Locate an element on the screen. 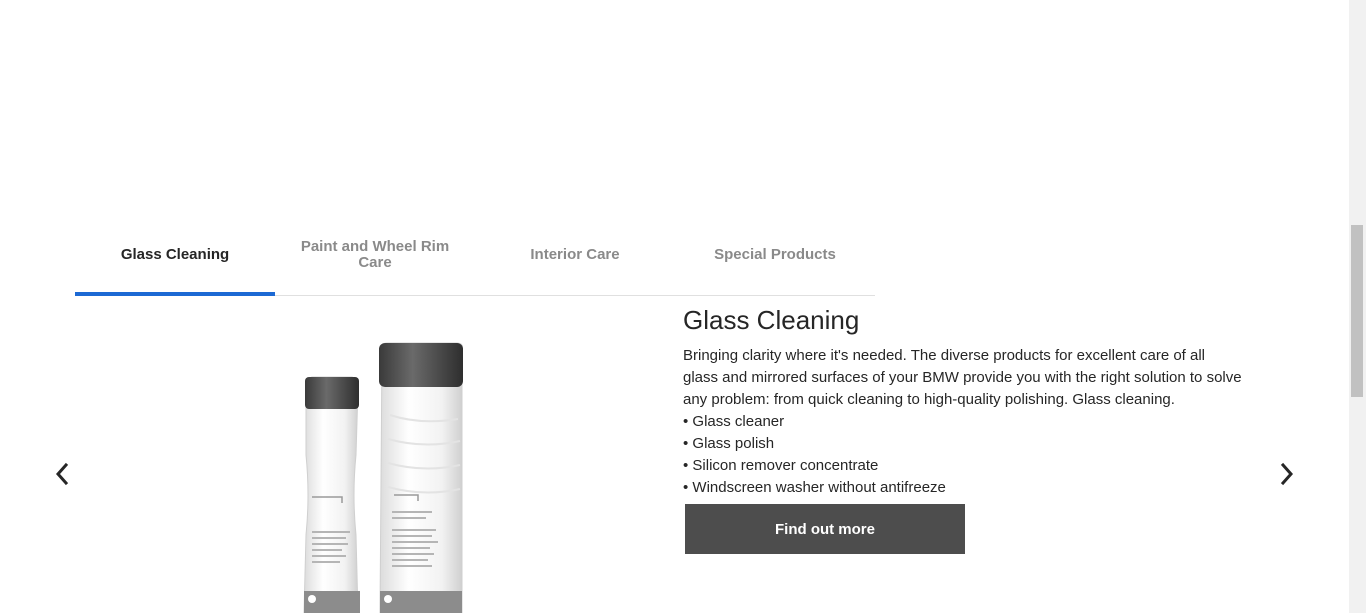 The width and height of the screenshot is (1366, 613). list-item: • Glass polish is located at coordinates (729, 443).